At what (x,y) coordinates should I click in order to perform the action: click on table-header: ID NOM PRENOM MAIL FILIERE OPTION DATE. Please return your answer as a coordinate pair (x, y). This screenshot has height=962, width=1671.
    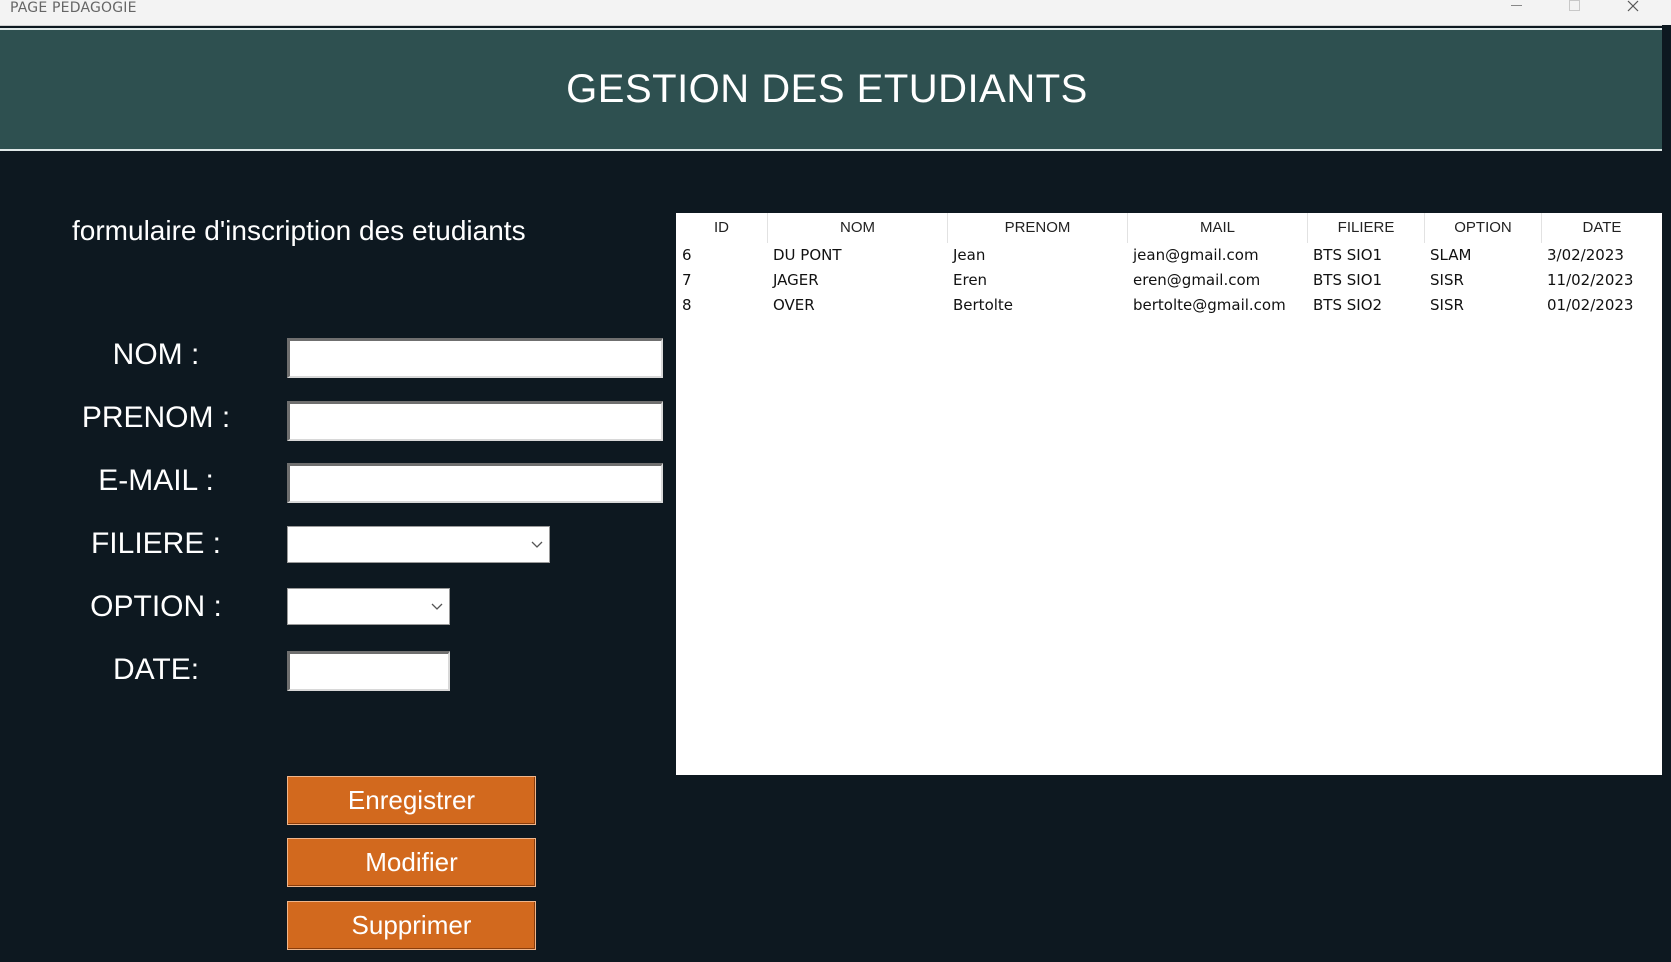
    Looking at the image, I should click on (1169, 228).